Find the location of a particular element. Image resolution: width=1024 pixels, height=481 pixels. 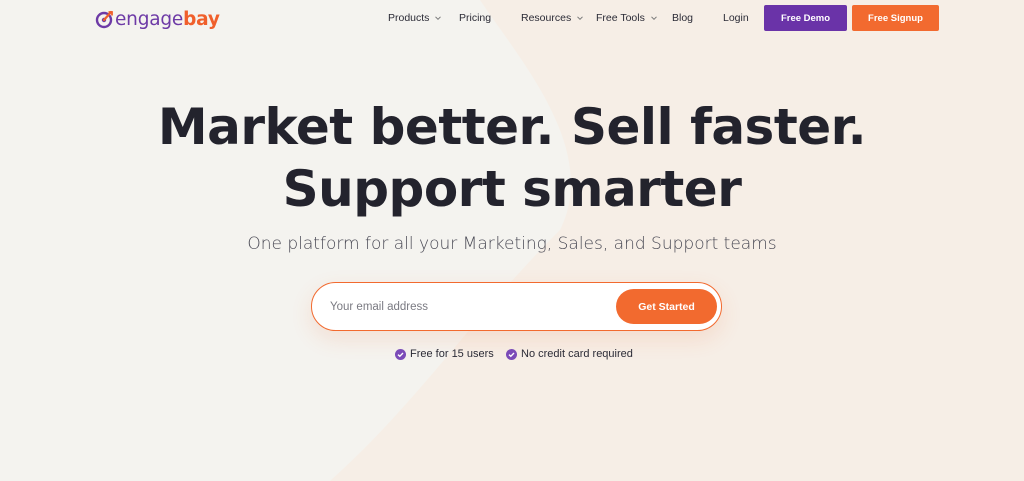

nav-login-label: Login is located at coordinates (736, 18).